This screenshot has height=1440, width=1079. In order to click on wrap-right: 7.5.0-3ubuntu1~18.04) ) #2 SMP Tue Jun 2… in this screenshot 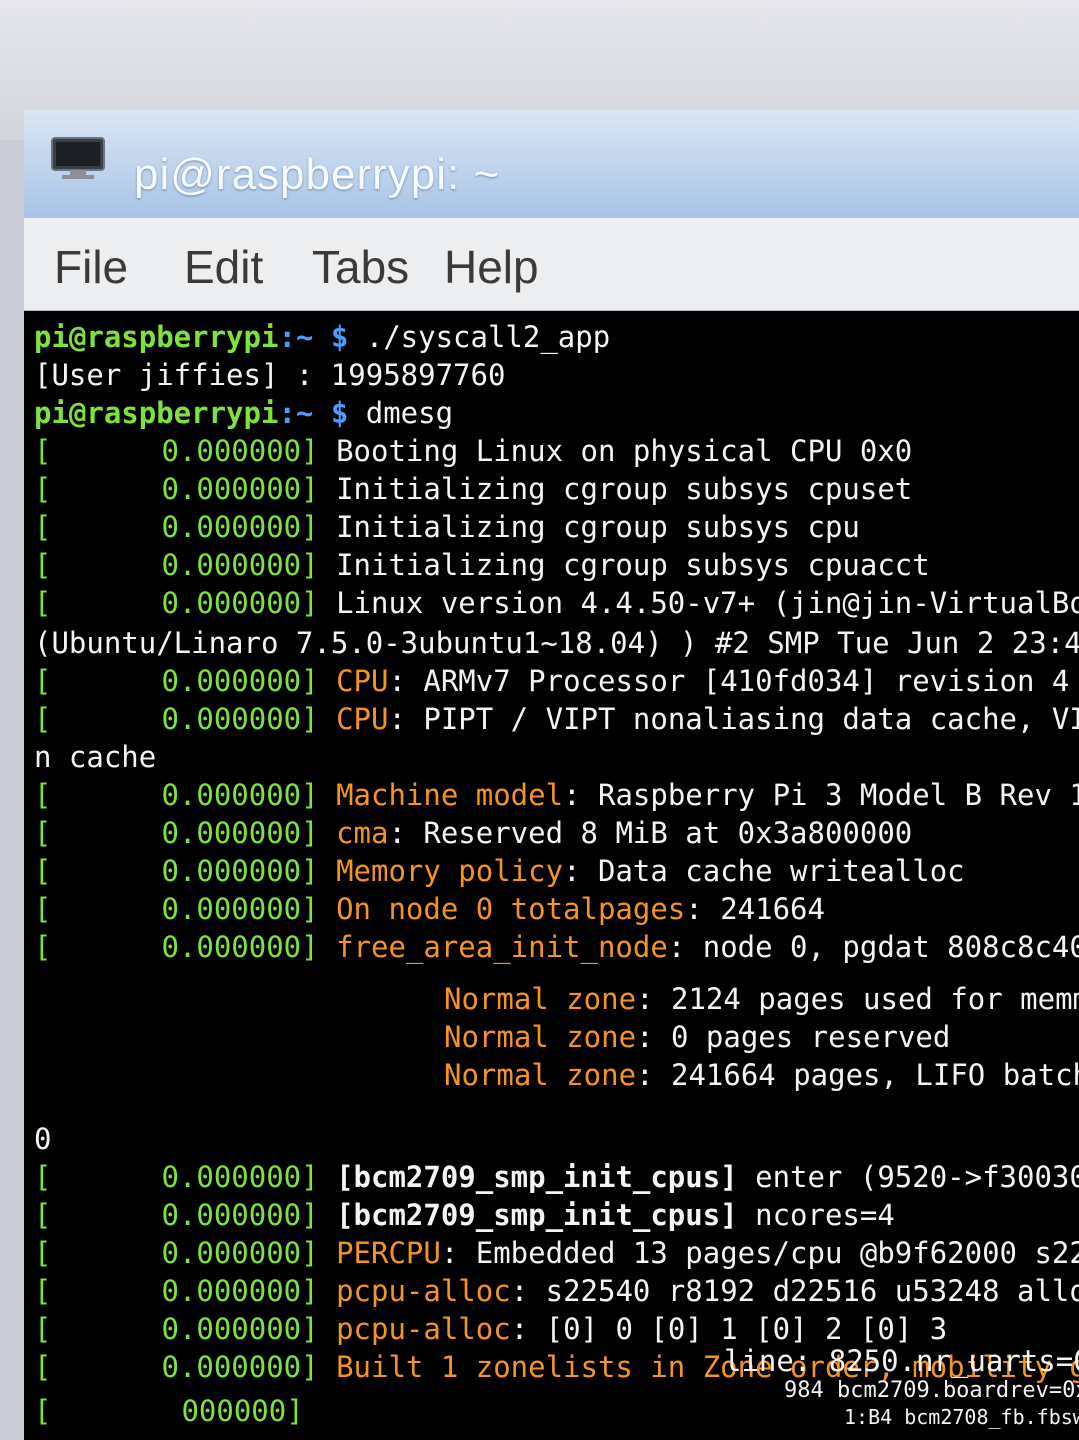, I will do `click(687, 643)`.